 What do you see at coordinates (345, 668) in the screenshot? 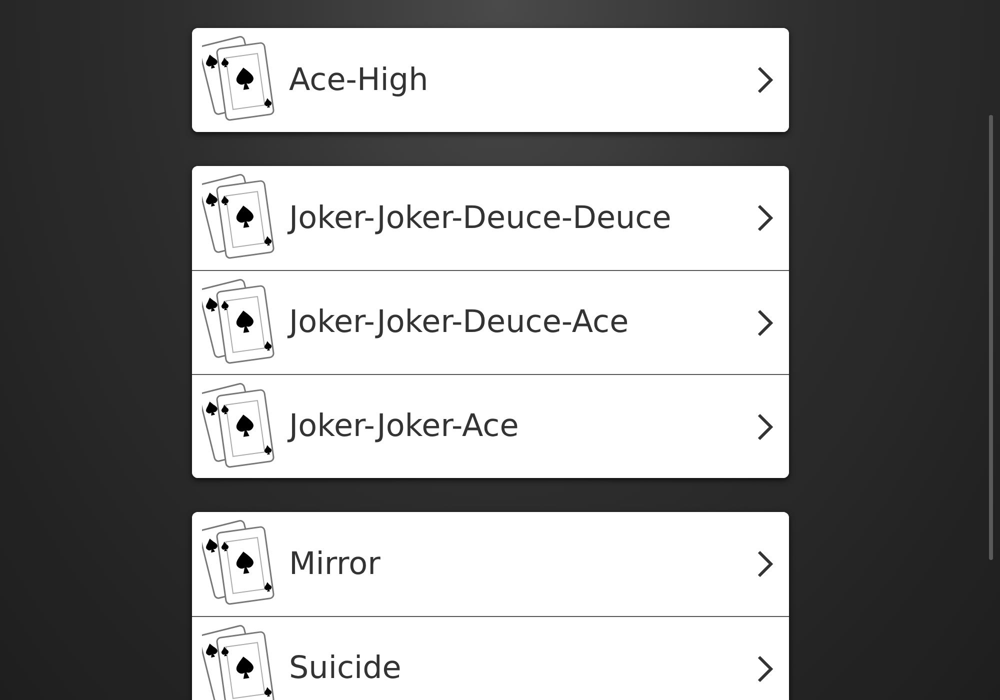
I see `item-label: Suicide` at bounding box center [345, 668].